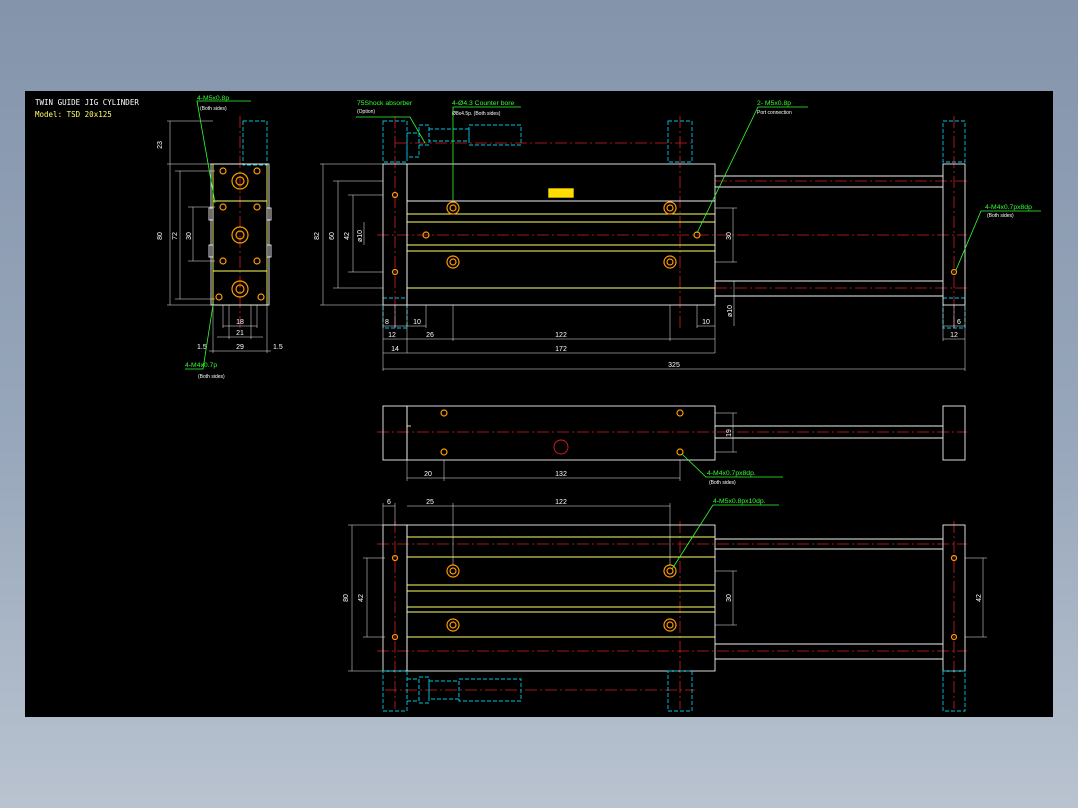  Describe the element at coordinates (731, 473) in the screenshot. I see `callout-bottom-view-tap: 4-M4x0.7px8dp.` at that location.